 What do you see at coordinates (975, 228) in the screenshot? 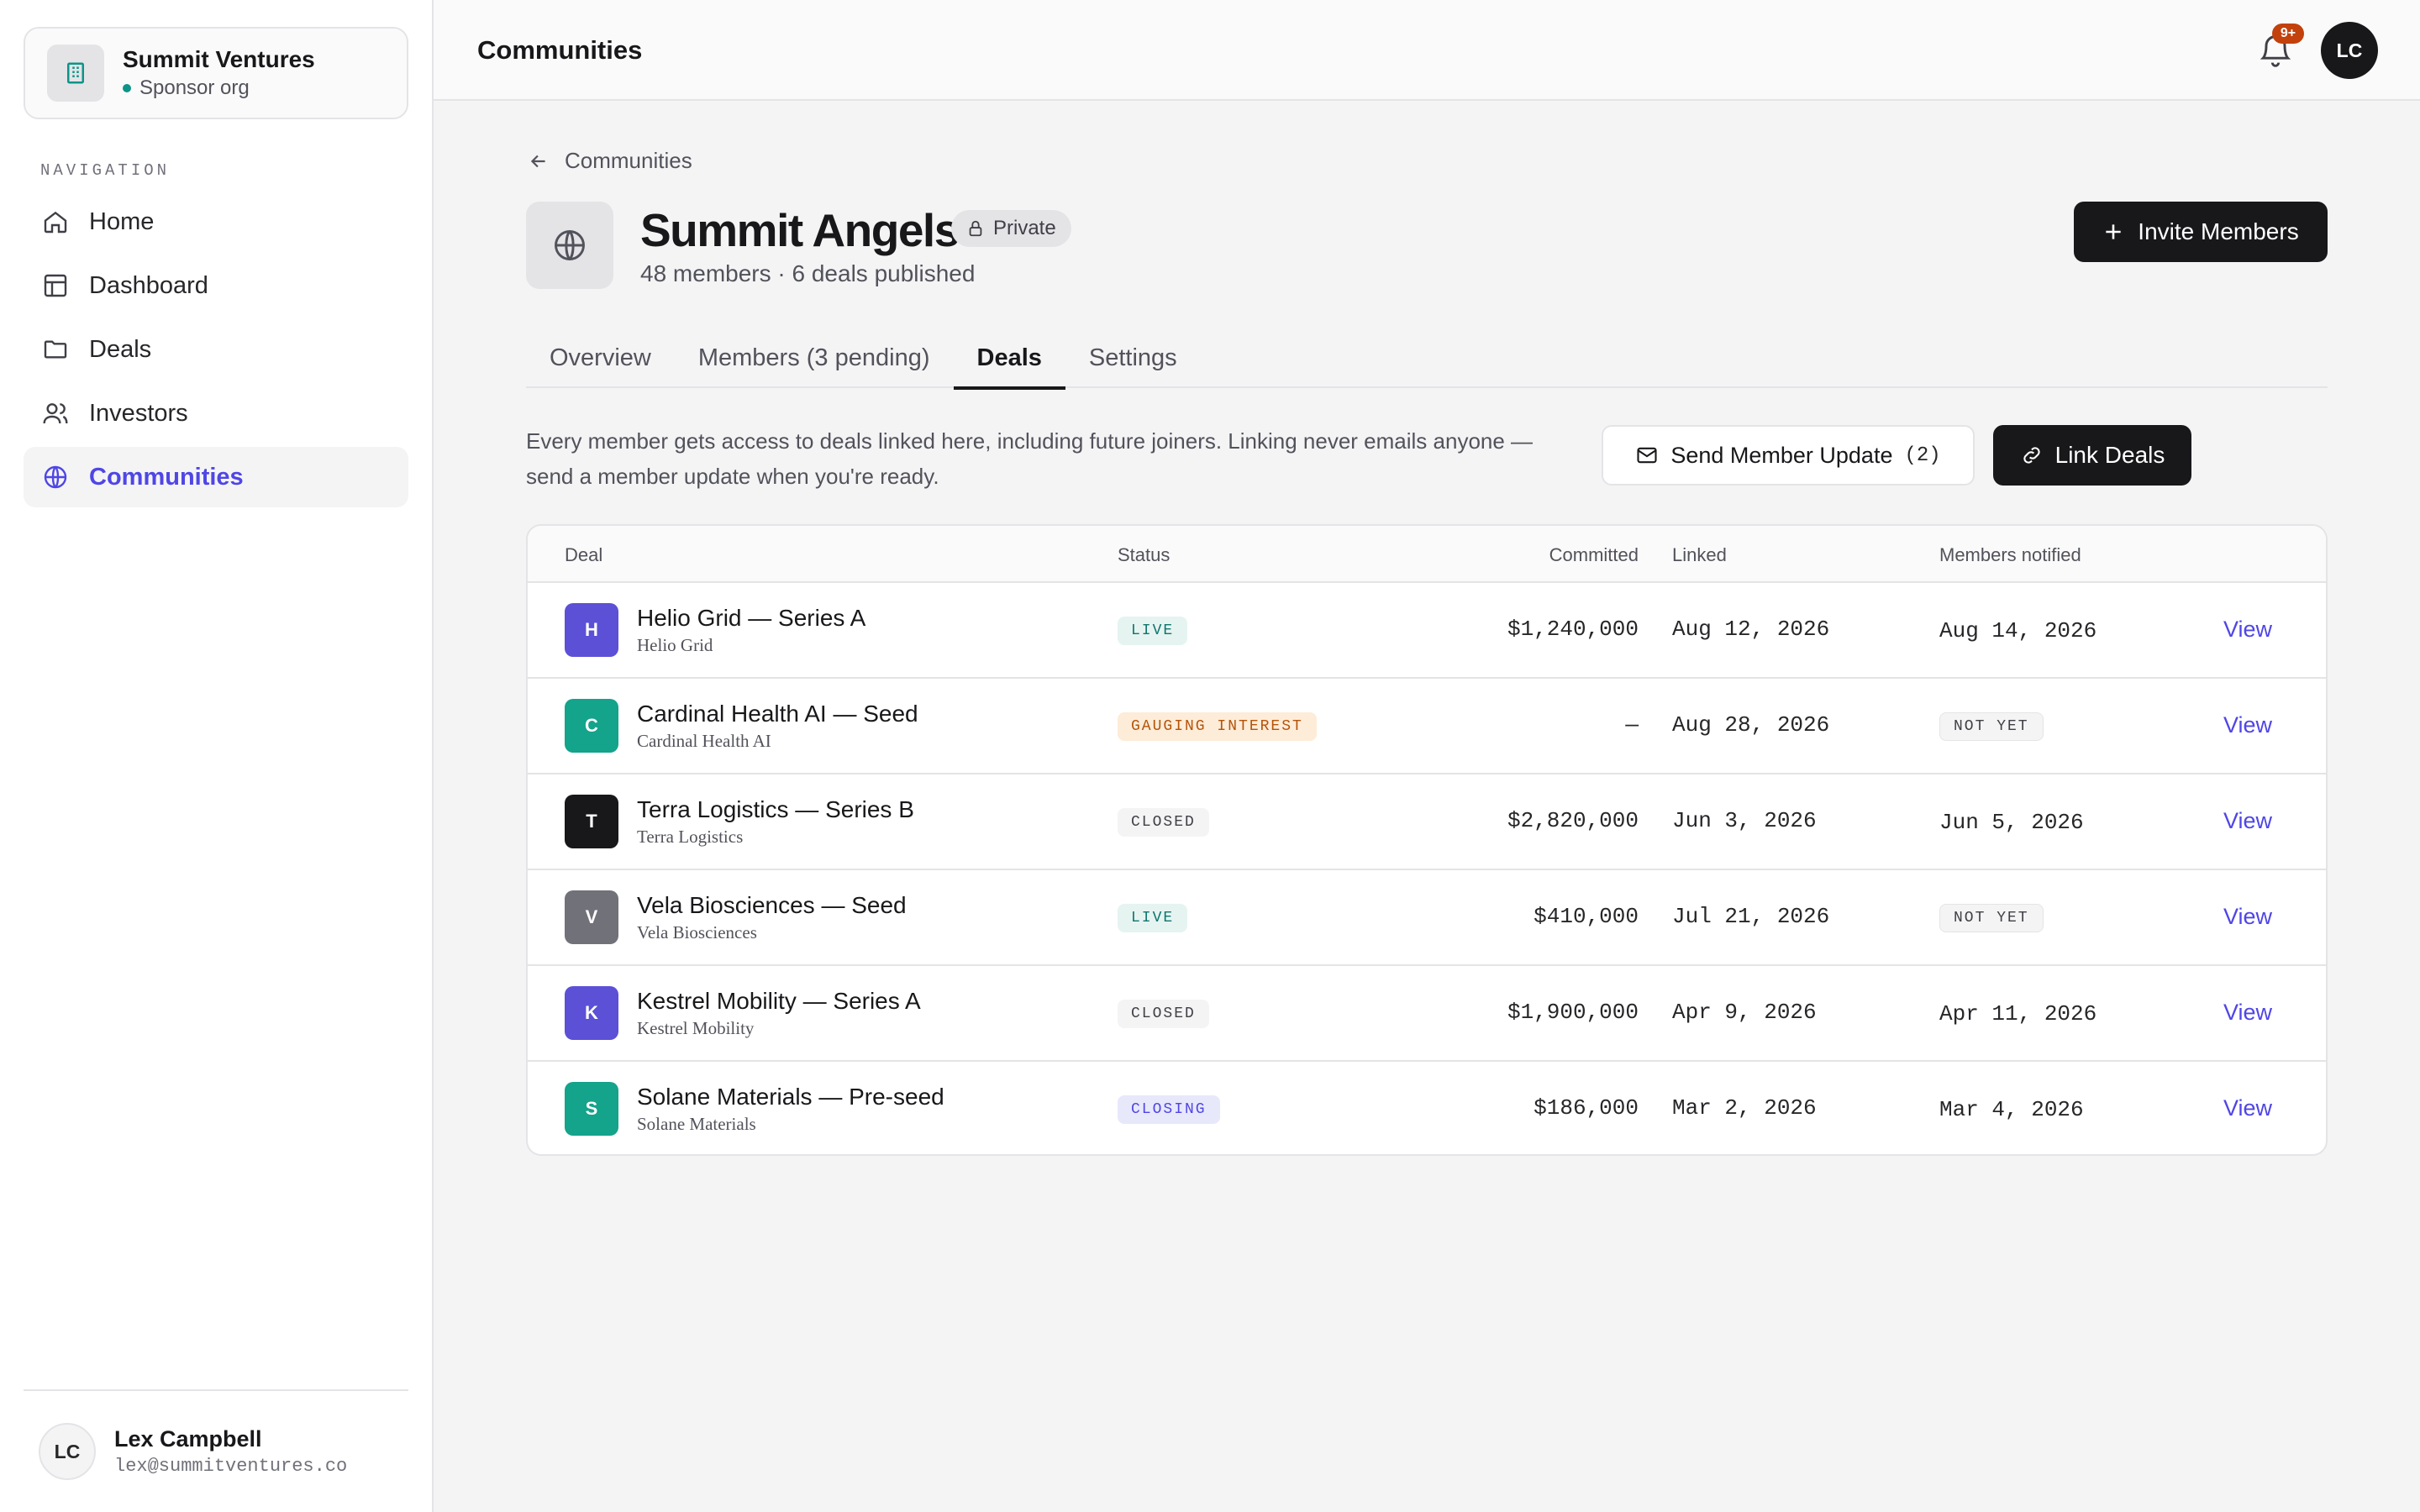
I see `lock-icon` at bounding box center [975, 228].